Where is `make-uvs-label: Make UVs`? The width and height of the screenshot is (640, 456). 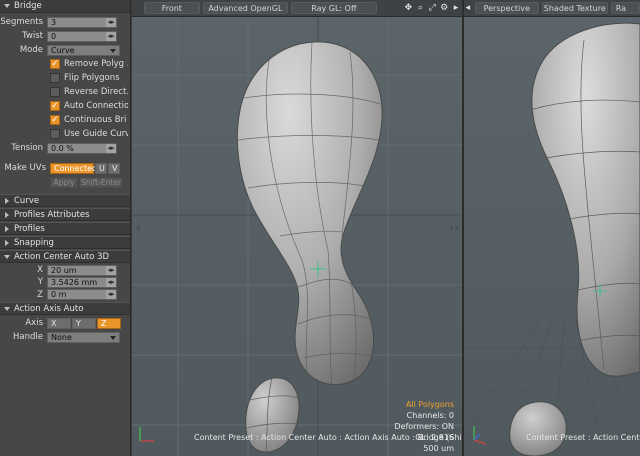 make-uvs-label: Make UVs is located at coordinates (25, 168).